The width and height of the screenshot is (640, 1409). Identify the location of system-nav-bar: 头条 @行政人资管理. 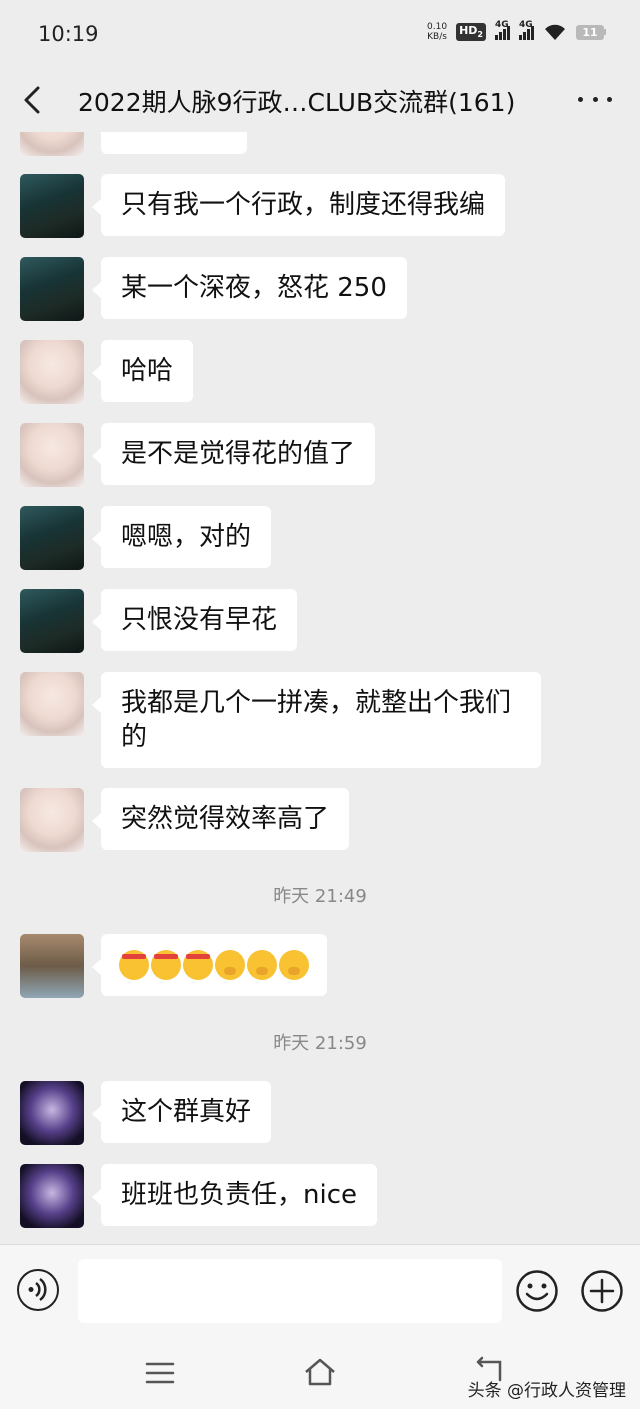
(320, 1375).